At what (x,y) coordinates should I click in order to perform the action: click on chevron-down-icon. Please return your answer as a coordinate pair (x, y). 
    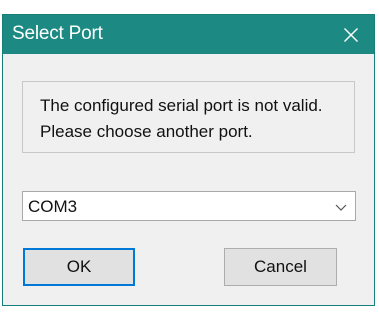
    Looking at the image, I should click on (341, 207).